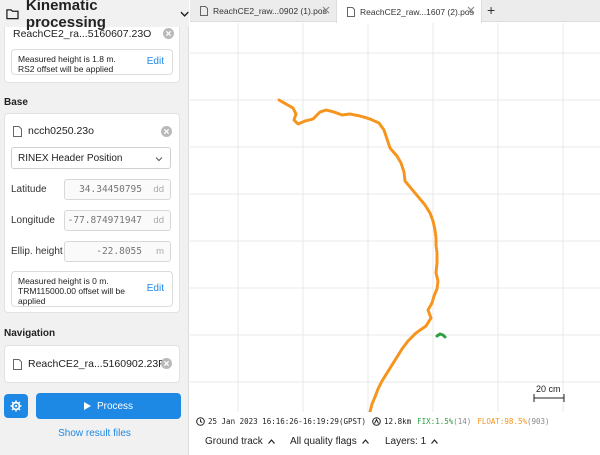 This screenshot has height=455, width=600. What do you see at coordinates (200, 421) in the screenshot?
I see `clock-icon` at bounding box center [200, 421].